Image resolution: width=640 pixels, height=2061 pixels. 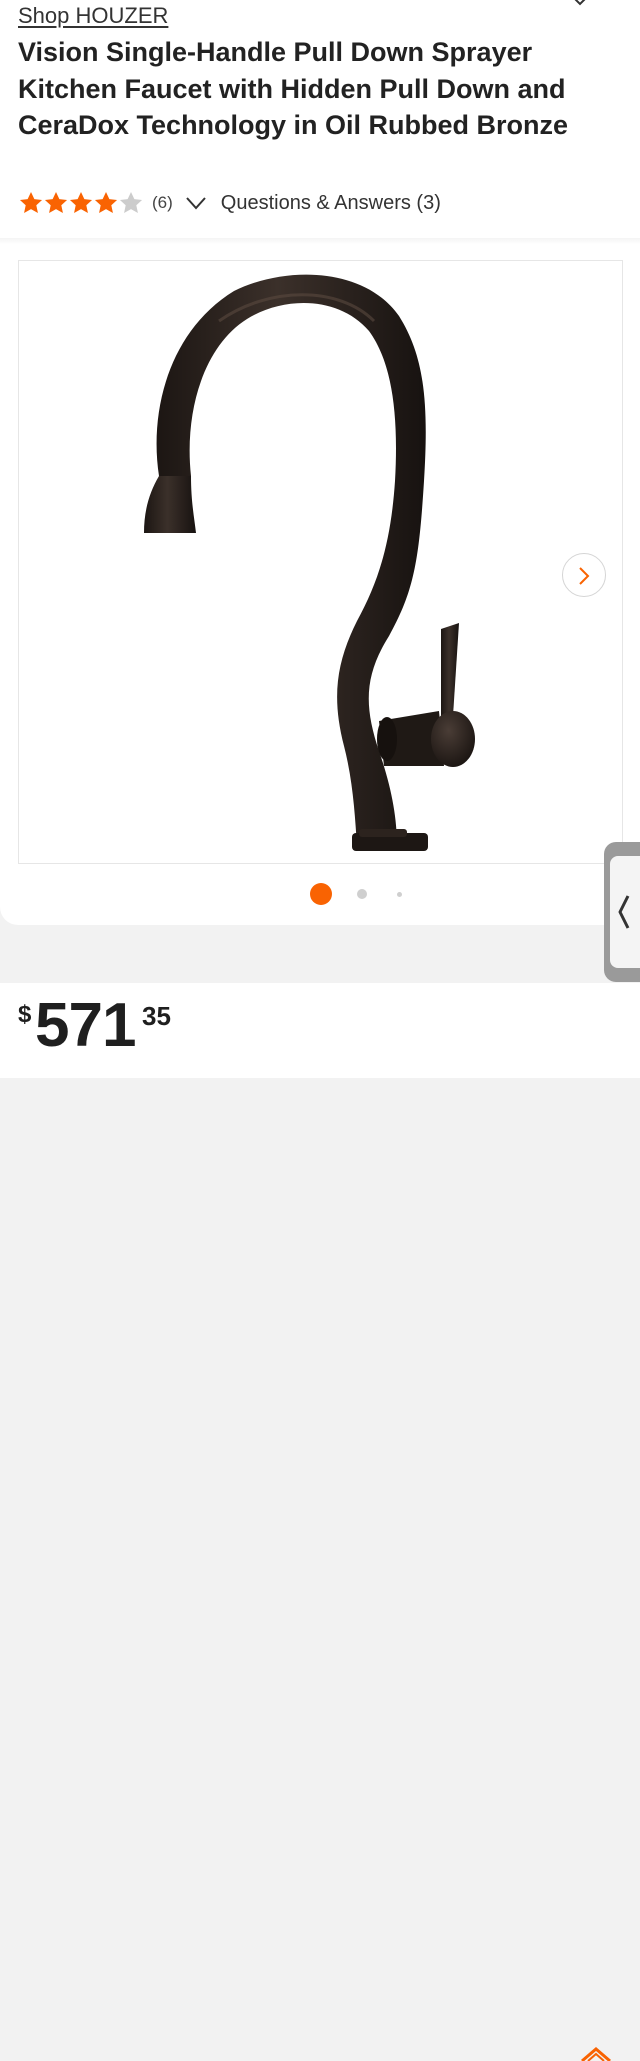 I want to click on price-dollars: 571, so click(x=85, y=1025).